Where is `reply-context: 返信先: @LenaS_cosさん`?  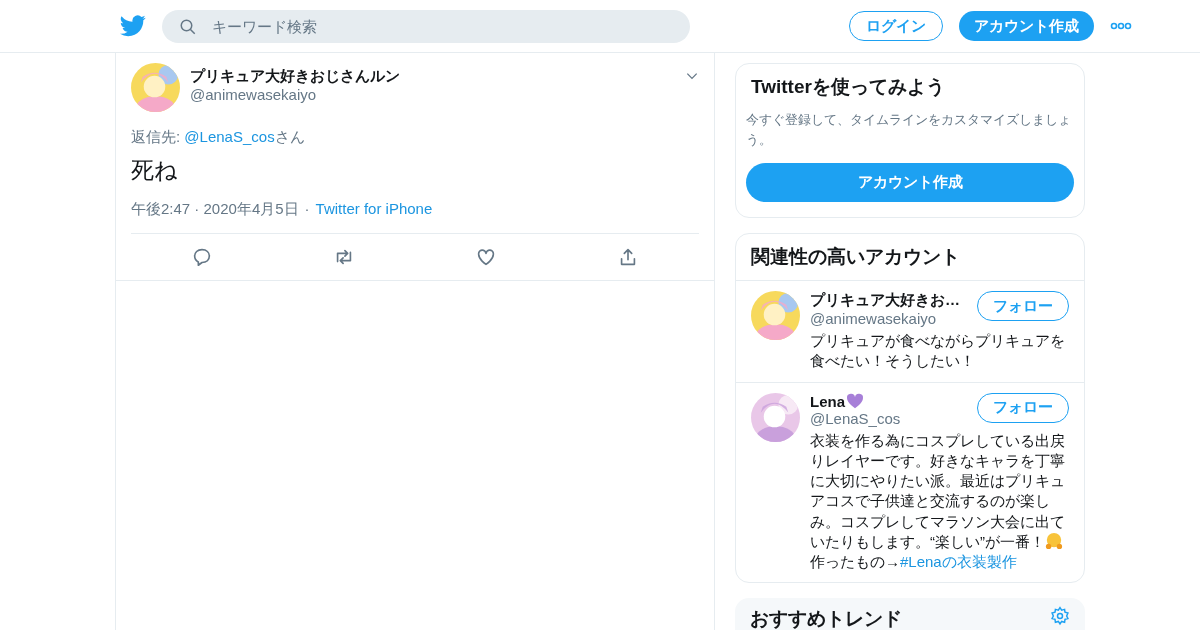 reply-context: 返信先: @LenaS_cosさん is located at coordinates (218, 137).